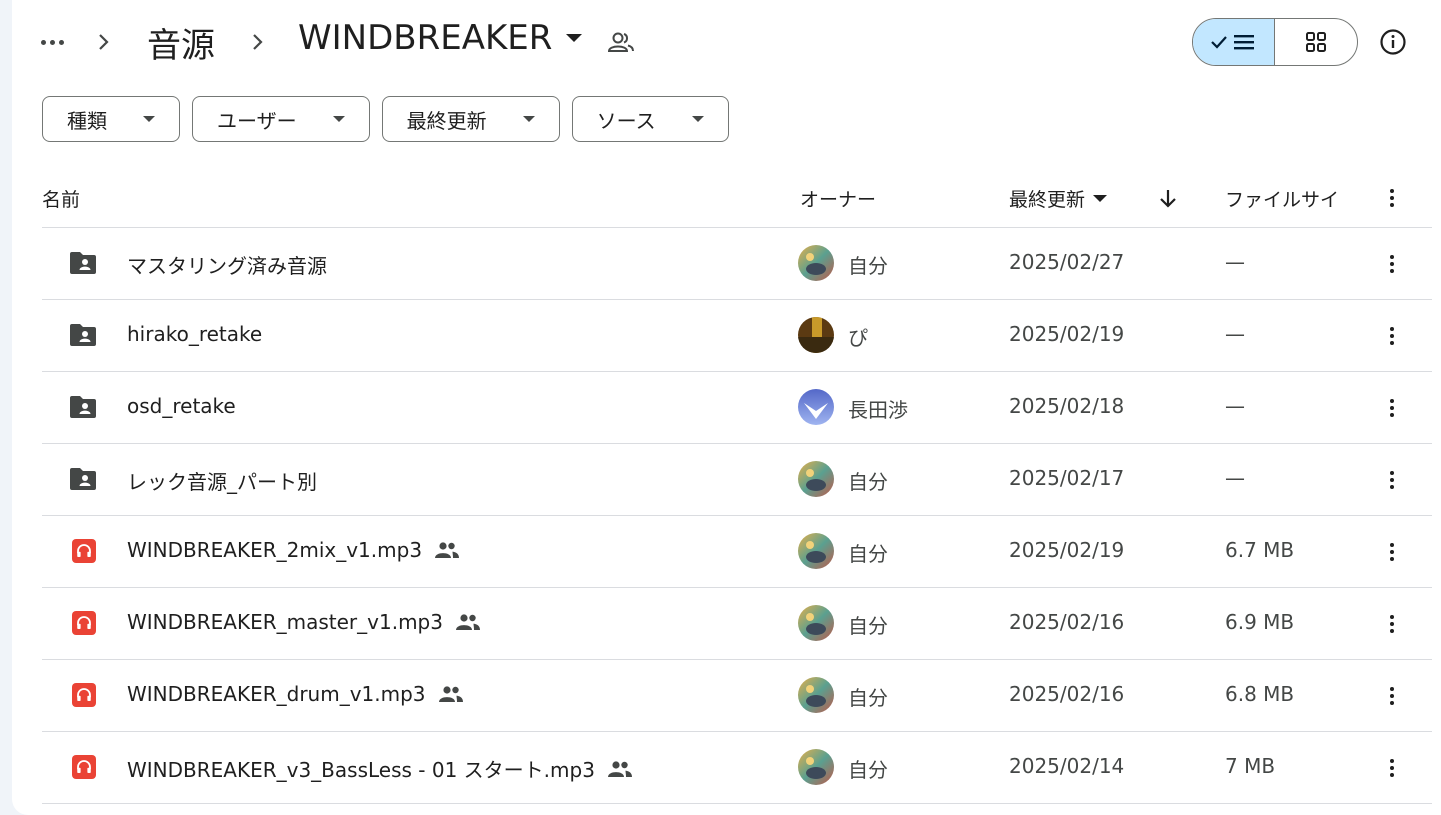 This screenshot has width=1441, height=815. I want to click on breadcrumb-parent: 音源, so click(181, 42).